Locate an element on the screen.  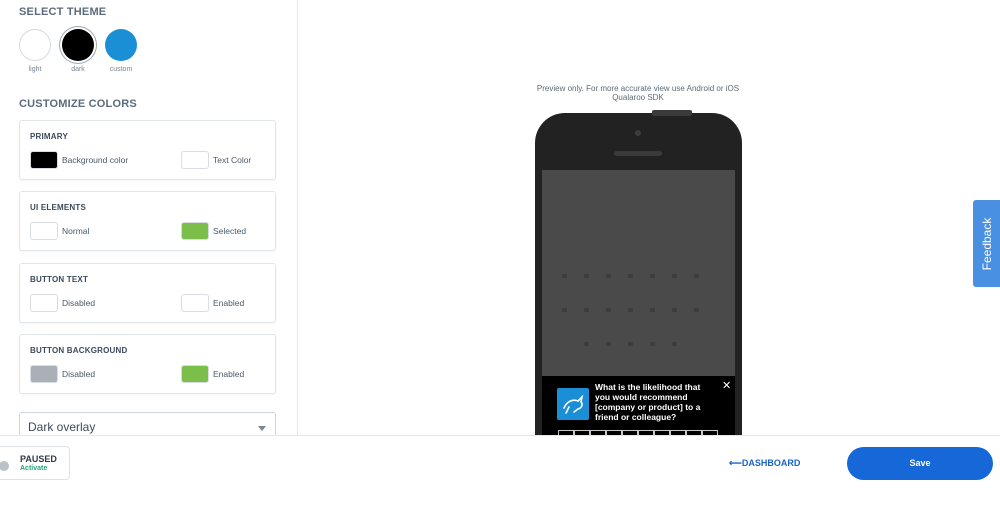
swatch-label: Selected is located at coordinates (230, 231).